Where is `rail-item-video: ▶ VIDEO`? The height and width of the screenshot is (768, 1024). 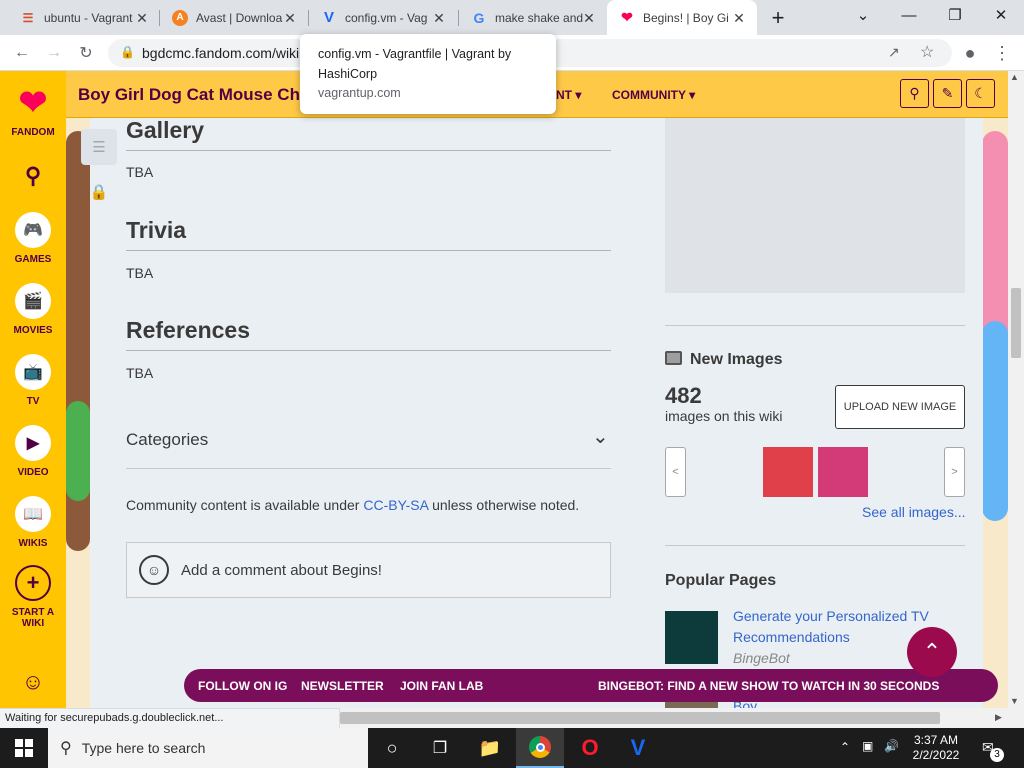
rail-item-video: ▶ VIDEO is located at coordinates (33, 451).